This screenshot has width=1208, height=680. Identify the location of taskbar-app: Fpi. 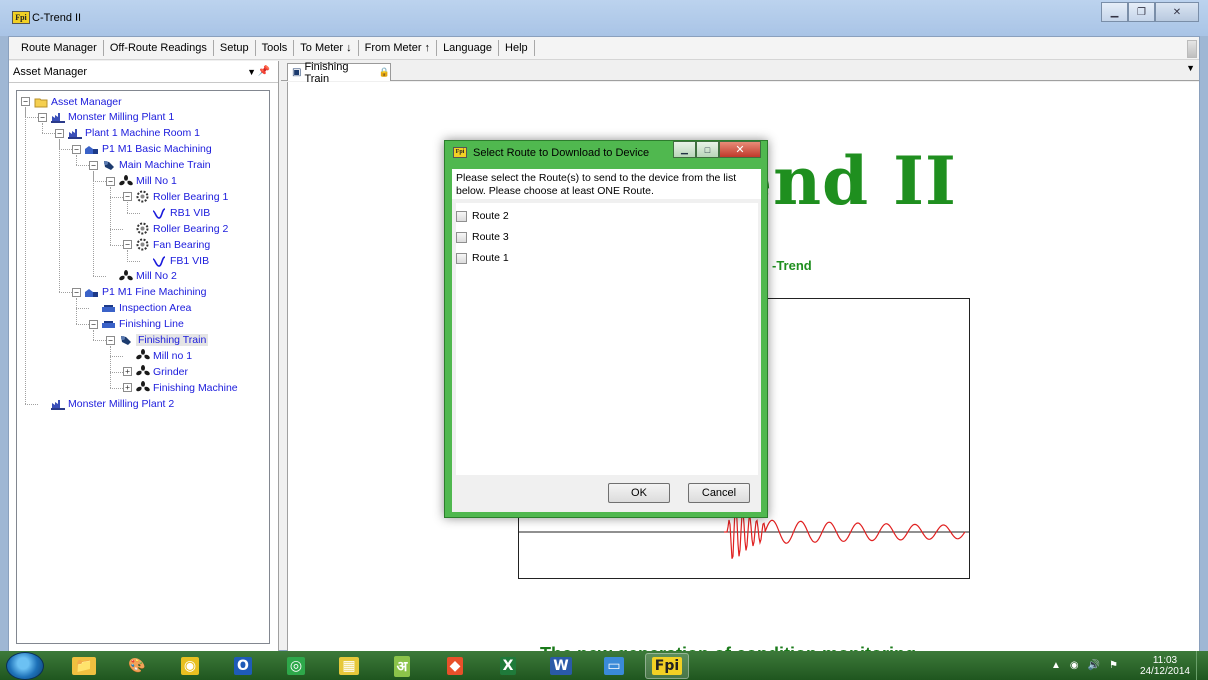
(667, 666).